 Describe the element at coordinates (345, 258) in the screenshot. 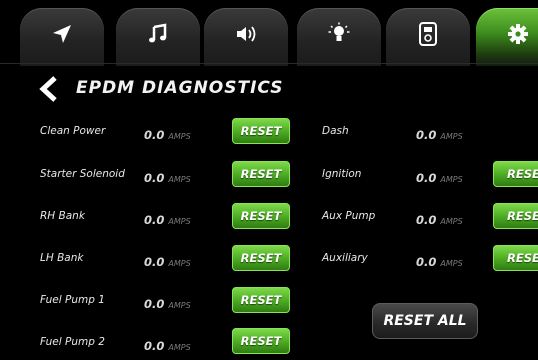

I see `channel-label-auxiliary: Auxiliary` at that location.